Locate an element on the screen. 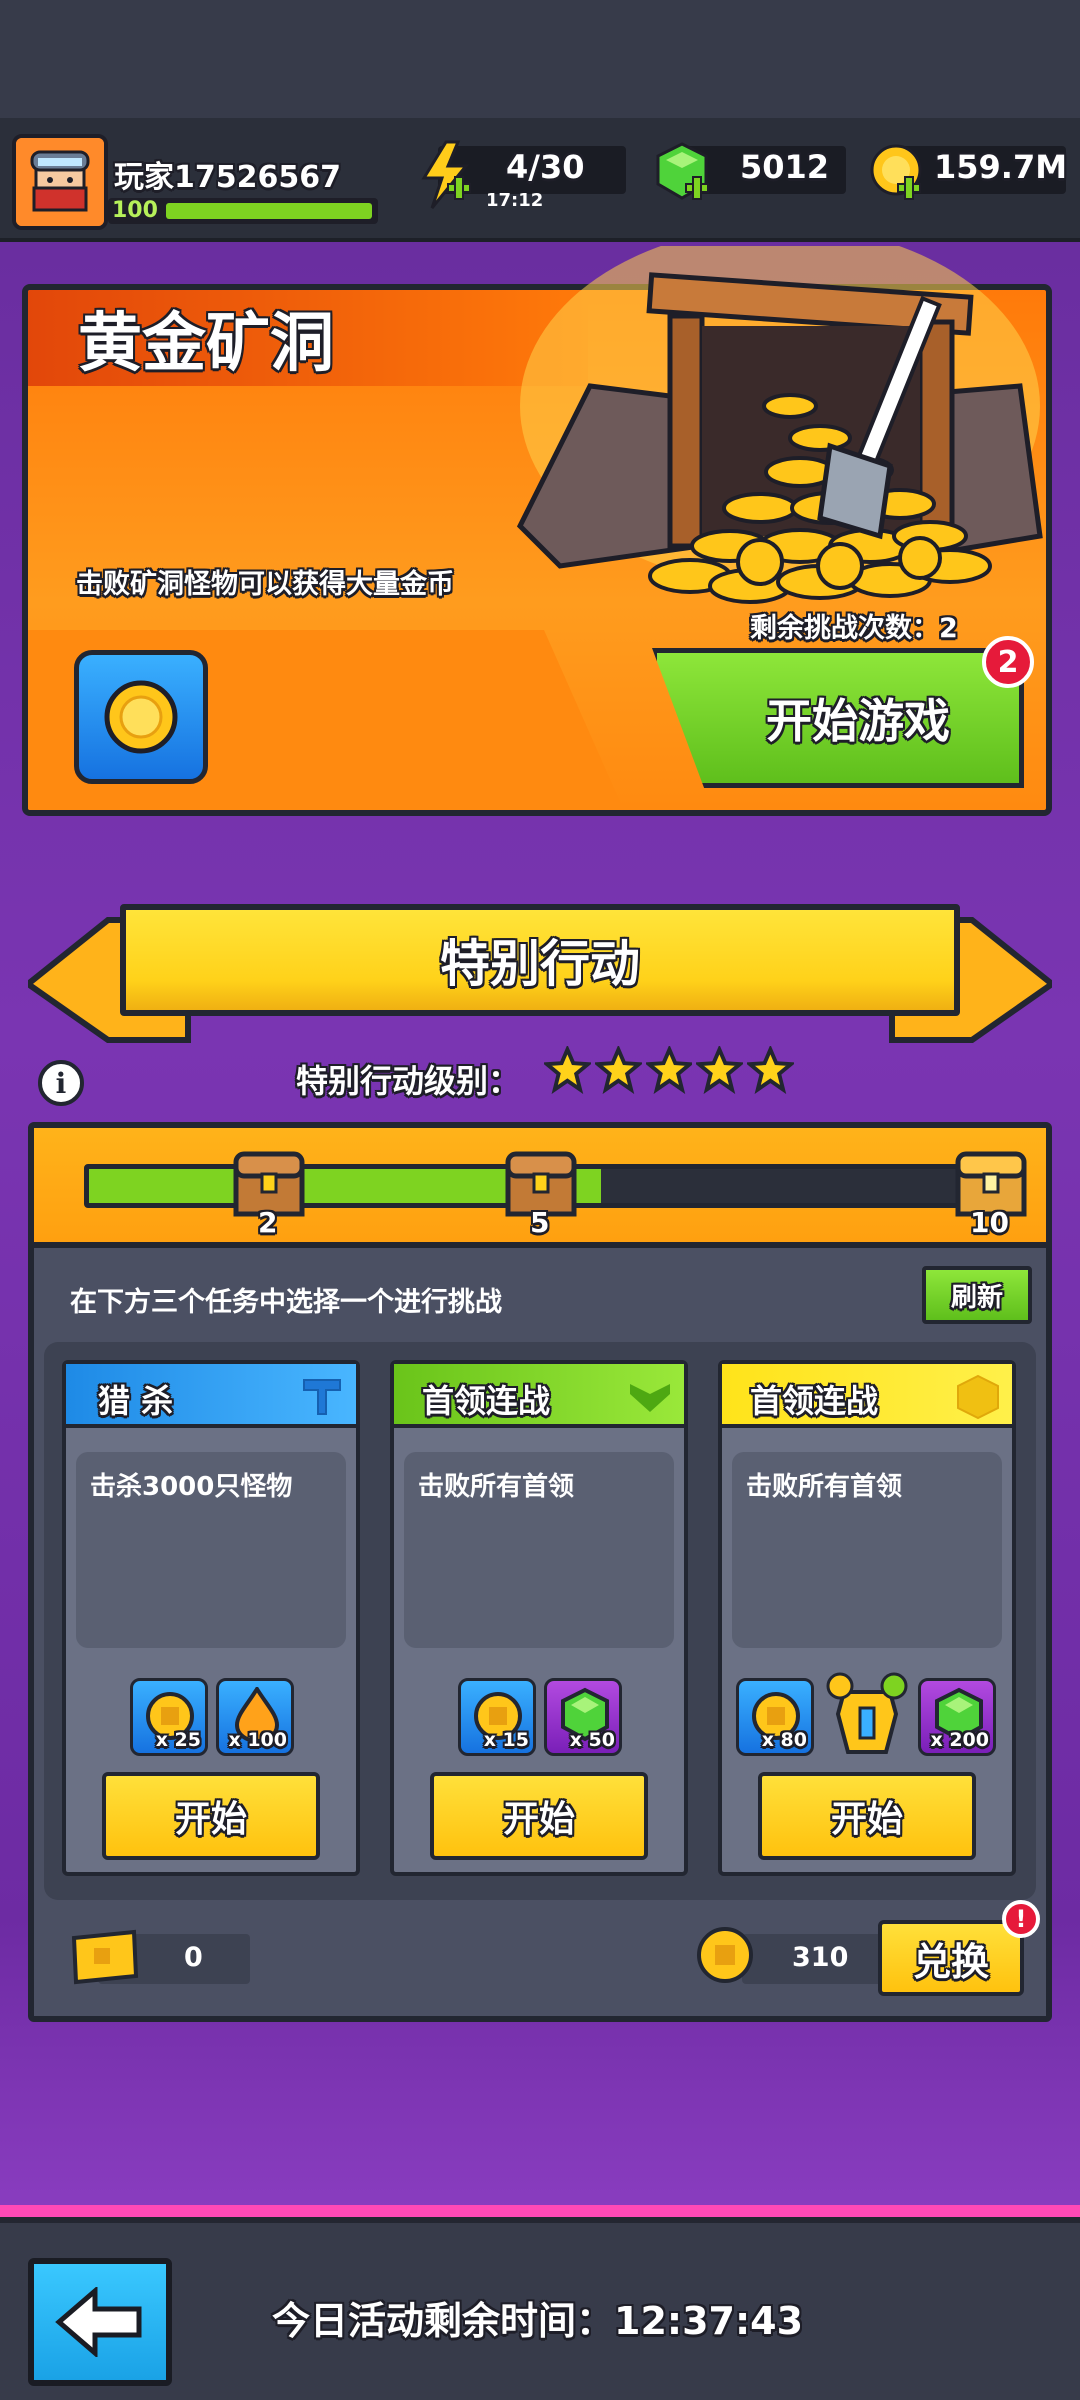 This screenshot has width=1080, height=2400. start-game-button: 开始游戏 is located at coordinates (838, 718).